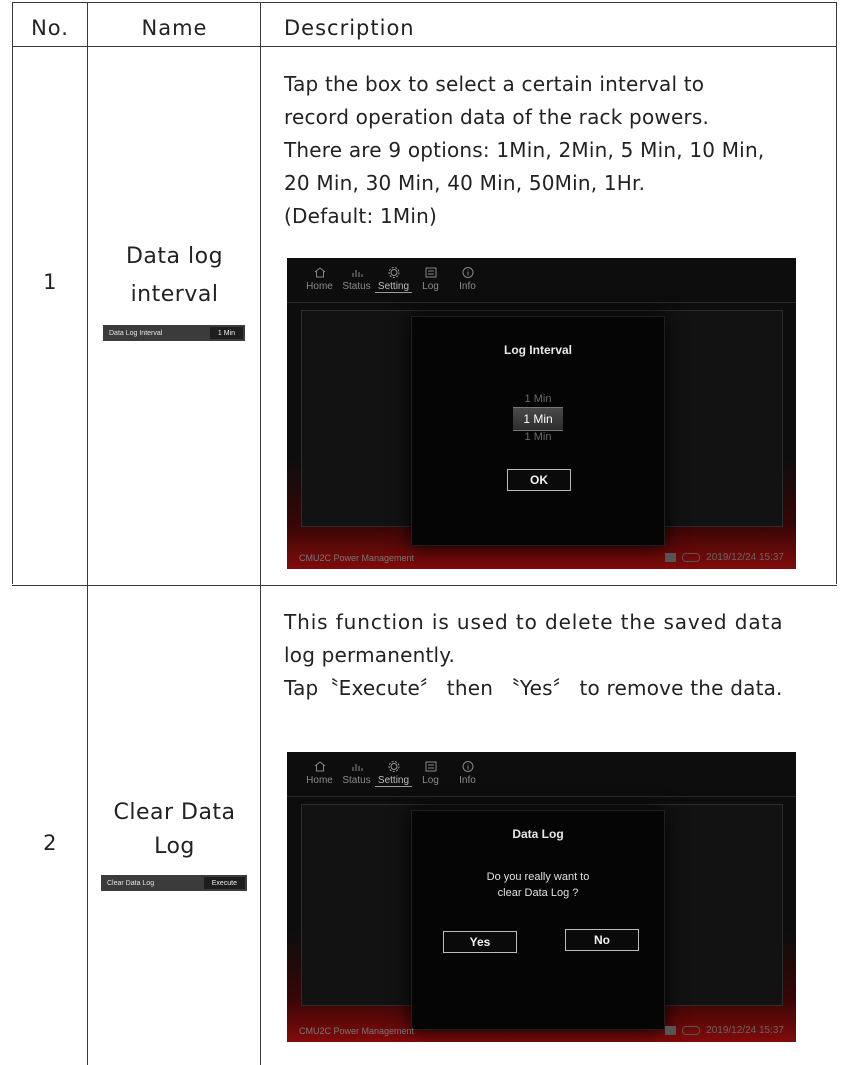  I want to click on header-description: Description, so click(349, 28).